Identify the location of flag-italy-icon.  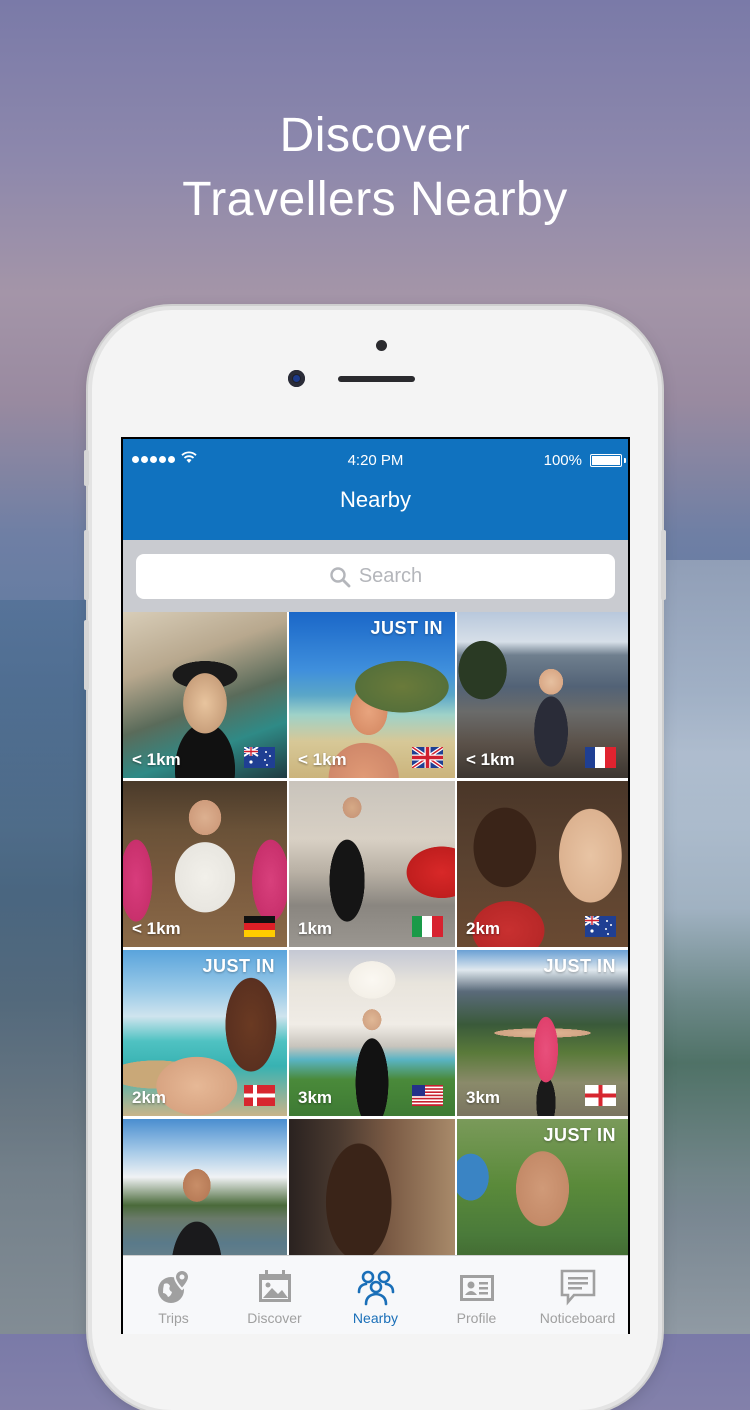
(427, 926).